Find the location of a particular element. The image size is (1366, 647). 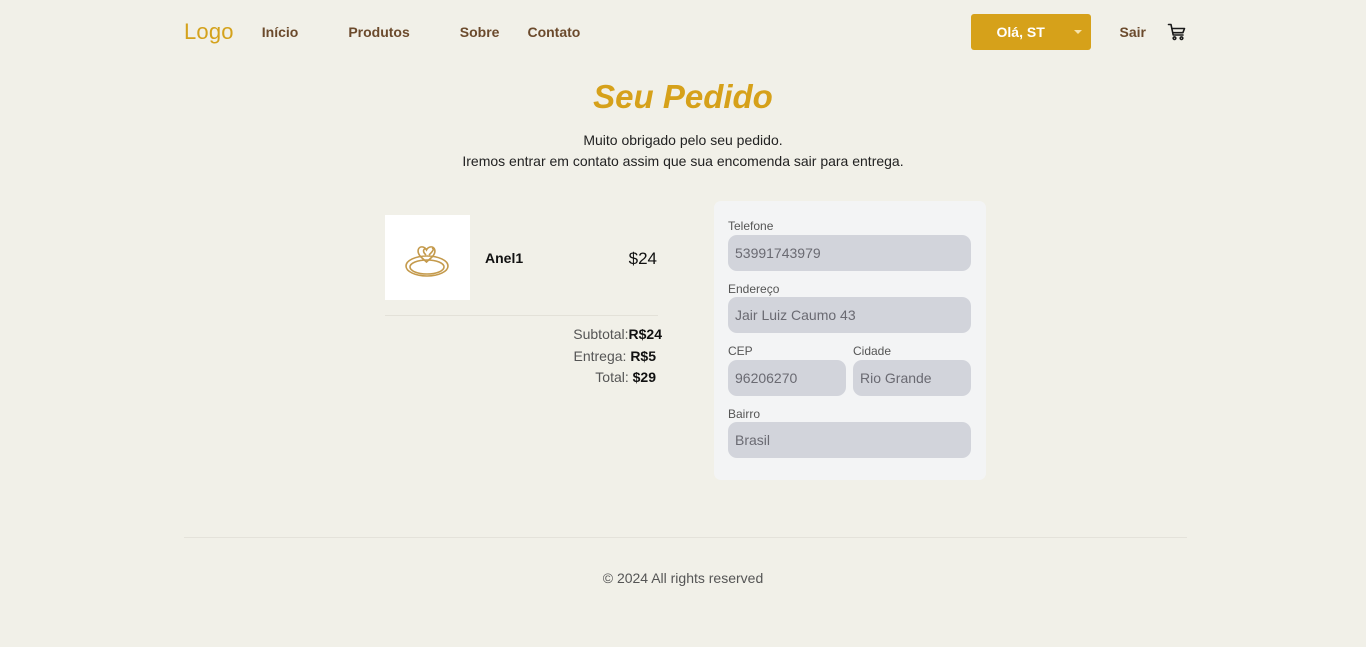

total-label: Total: is located at coordinates (612, 377).